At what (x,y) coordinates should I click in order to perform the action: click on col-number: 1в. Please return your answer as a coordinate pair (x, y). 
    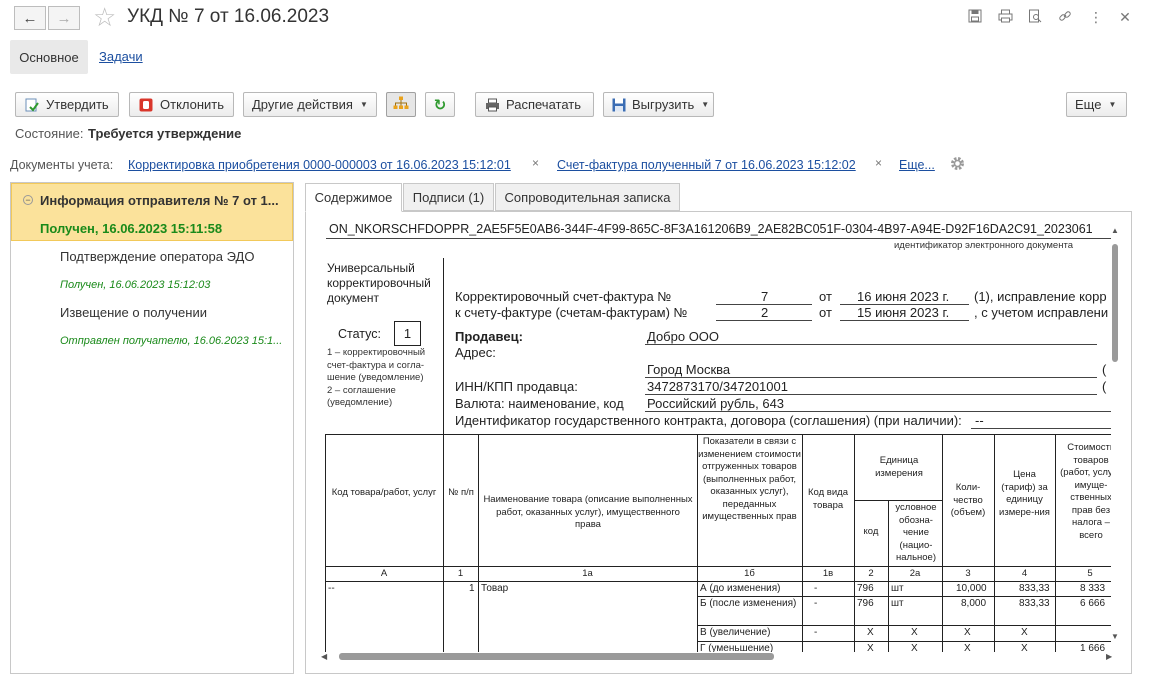
    Looking at the image, I should click on (828, 573).